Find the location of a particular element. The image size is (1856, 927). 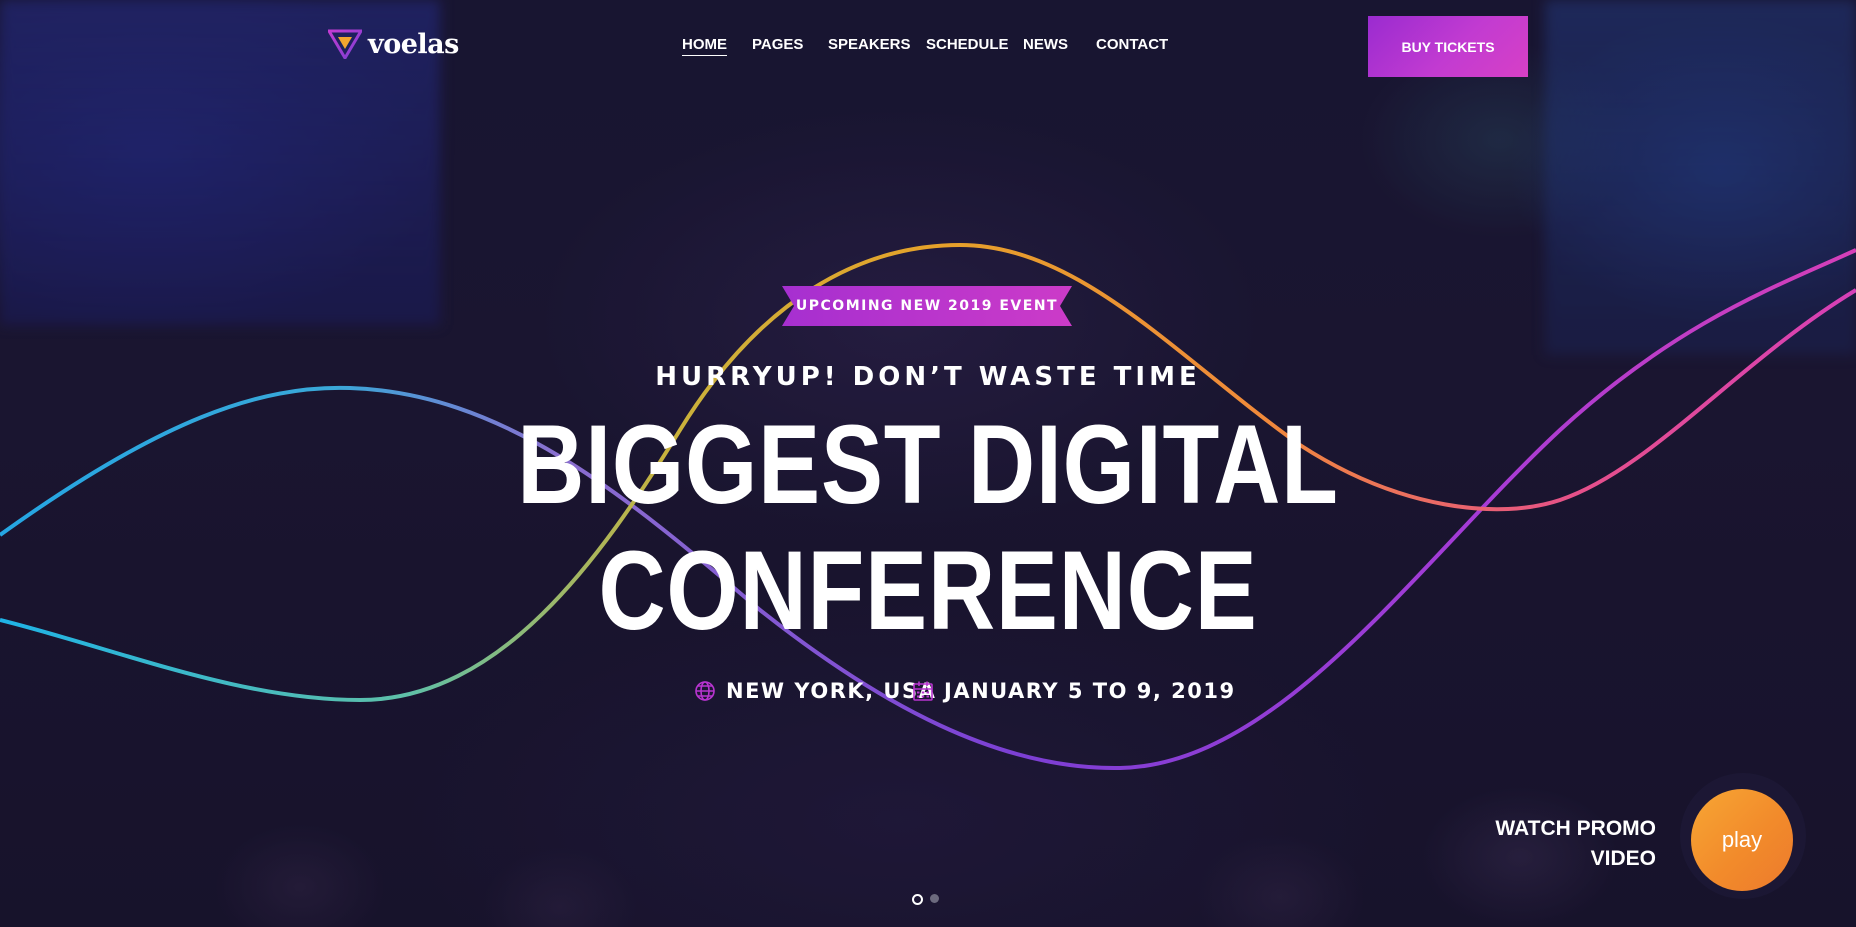

nav-item-news: NEWS is located at coordinates (1045, 44).